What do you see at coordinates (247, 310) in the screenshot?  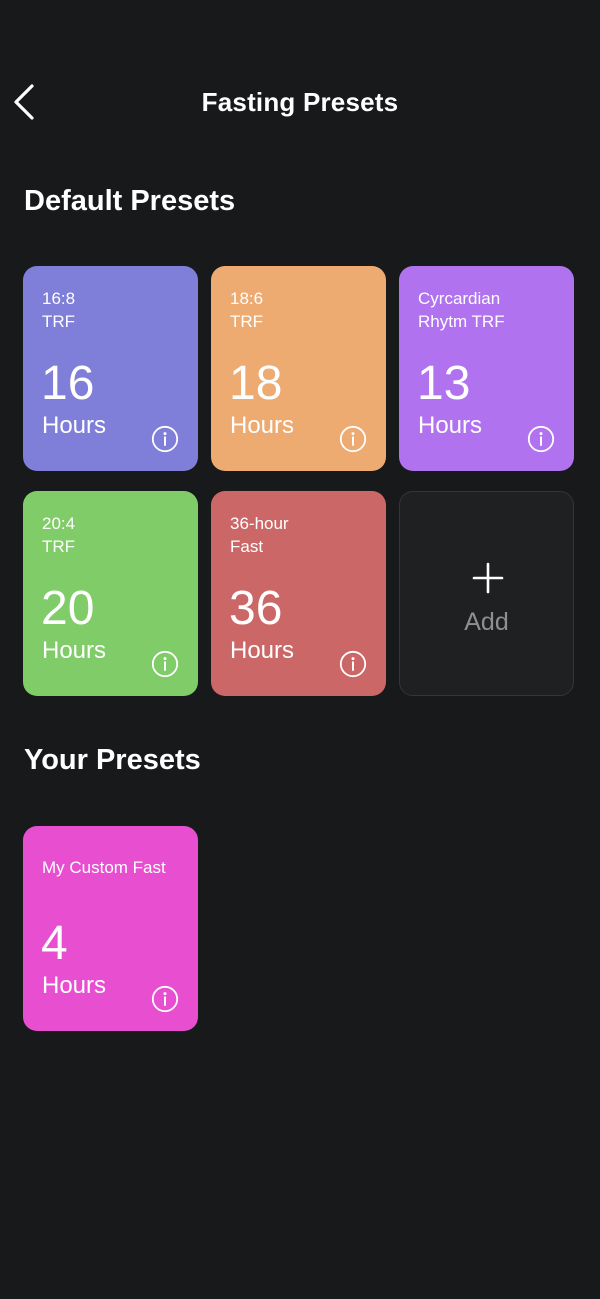 I see `preset-name: 18:6 TRF` at bounding box center [247, 310].